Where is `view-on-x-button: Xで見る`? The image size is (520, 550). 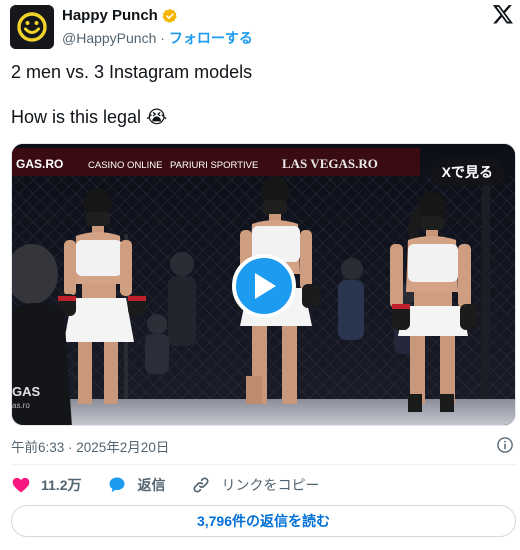
view-on-x-button: Xで見る is located at coordinates (467, 172).